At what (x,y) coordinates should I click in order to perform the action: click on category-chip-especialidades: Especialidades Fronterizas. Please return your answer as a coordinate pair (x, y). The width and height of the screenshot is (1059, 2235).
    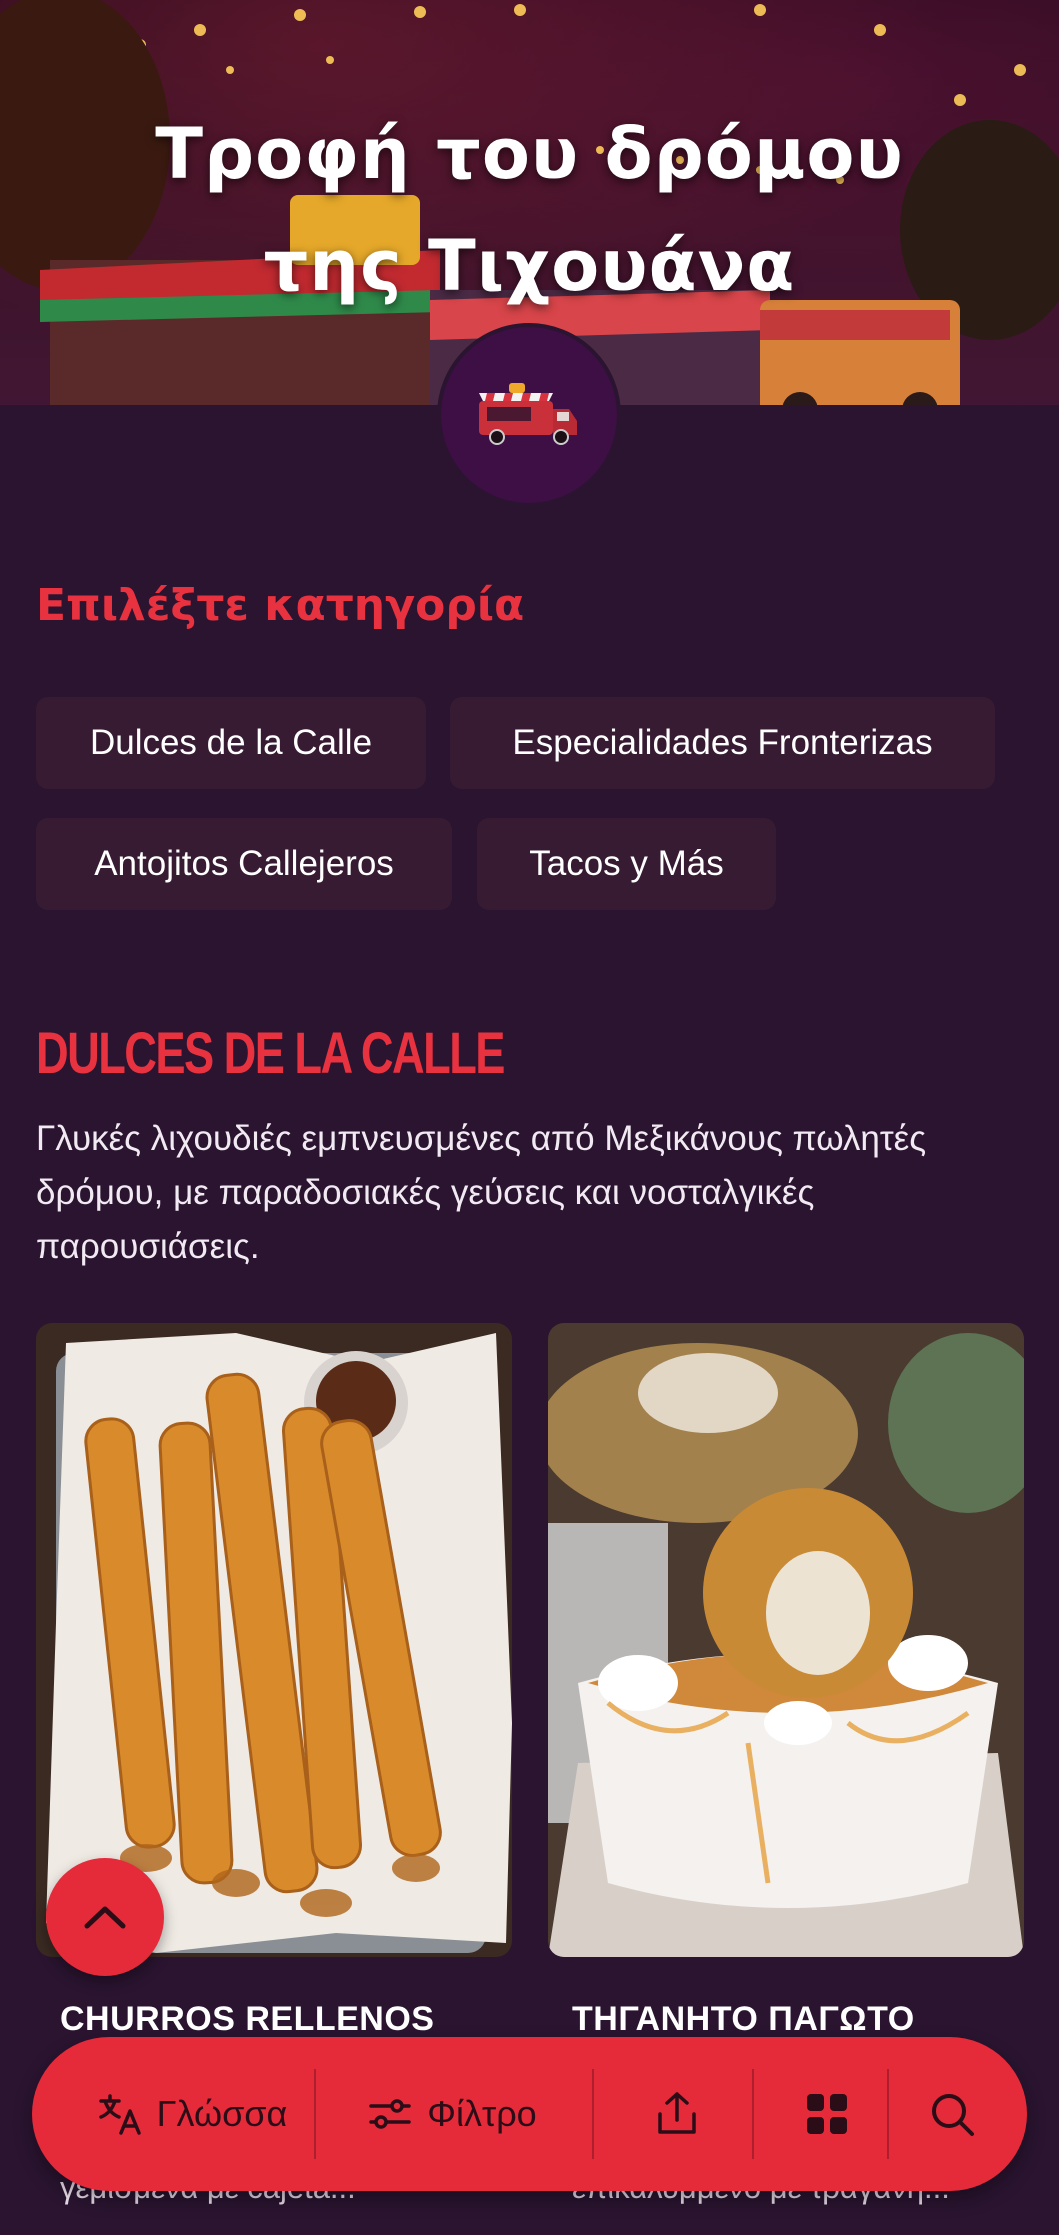
    Looking at the image, I should click on (722, 743).